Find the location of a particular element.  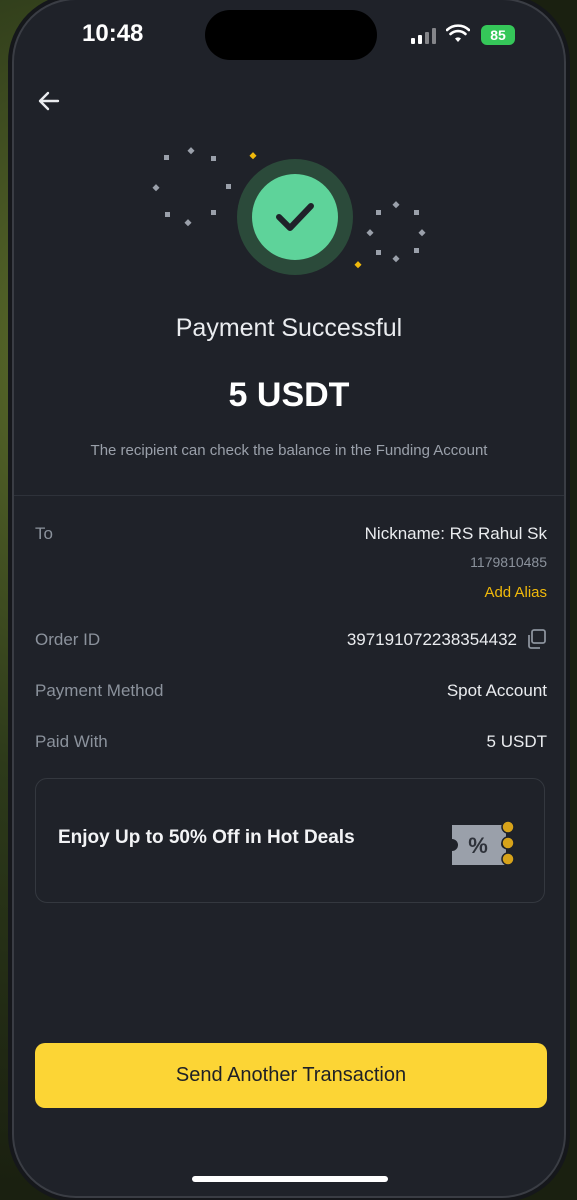

order-id-label: Order ID is located at coordinates (68, 639).